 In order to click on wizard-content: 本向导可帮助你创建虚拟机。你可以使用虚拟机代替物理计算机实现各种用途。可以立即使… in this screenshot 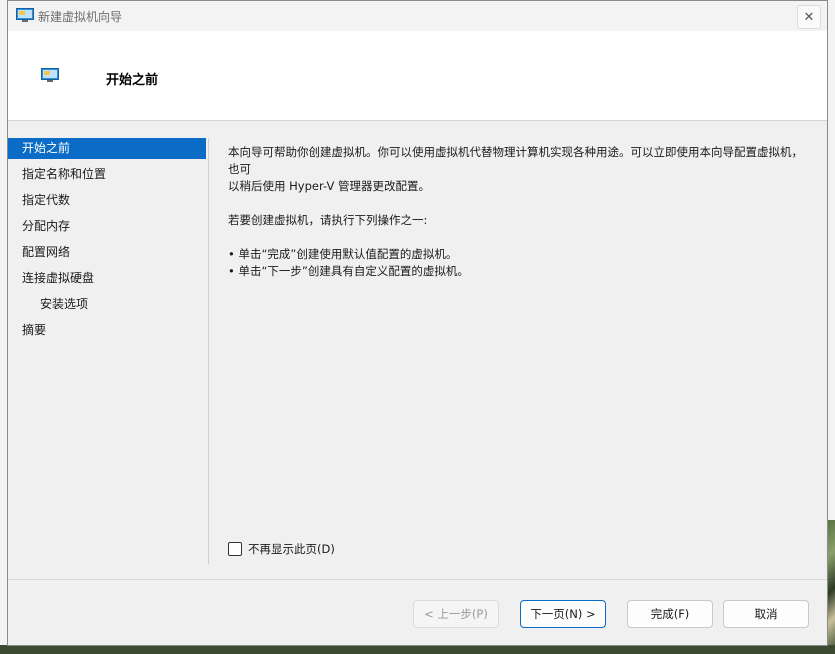, I will do `click(518, 212)`.